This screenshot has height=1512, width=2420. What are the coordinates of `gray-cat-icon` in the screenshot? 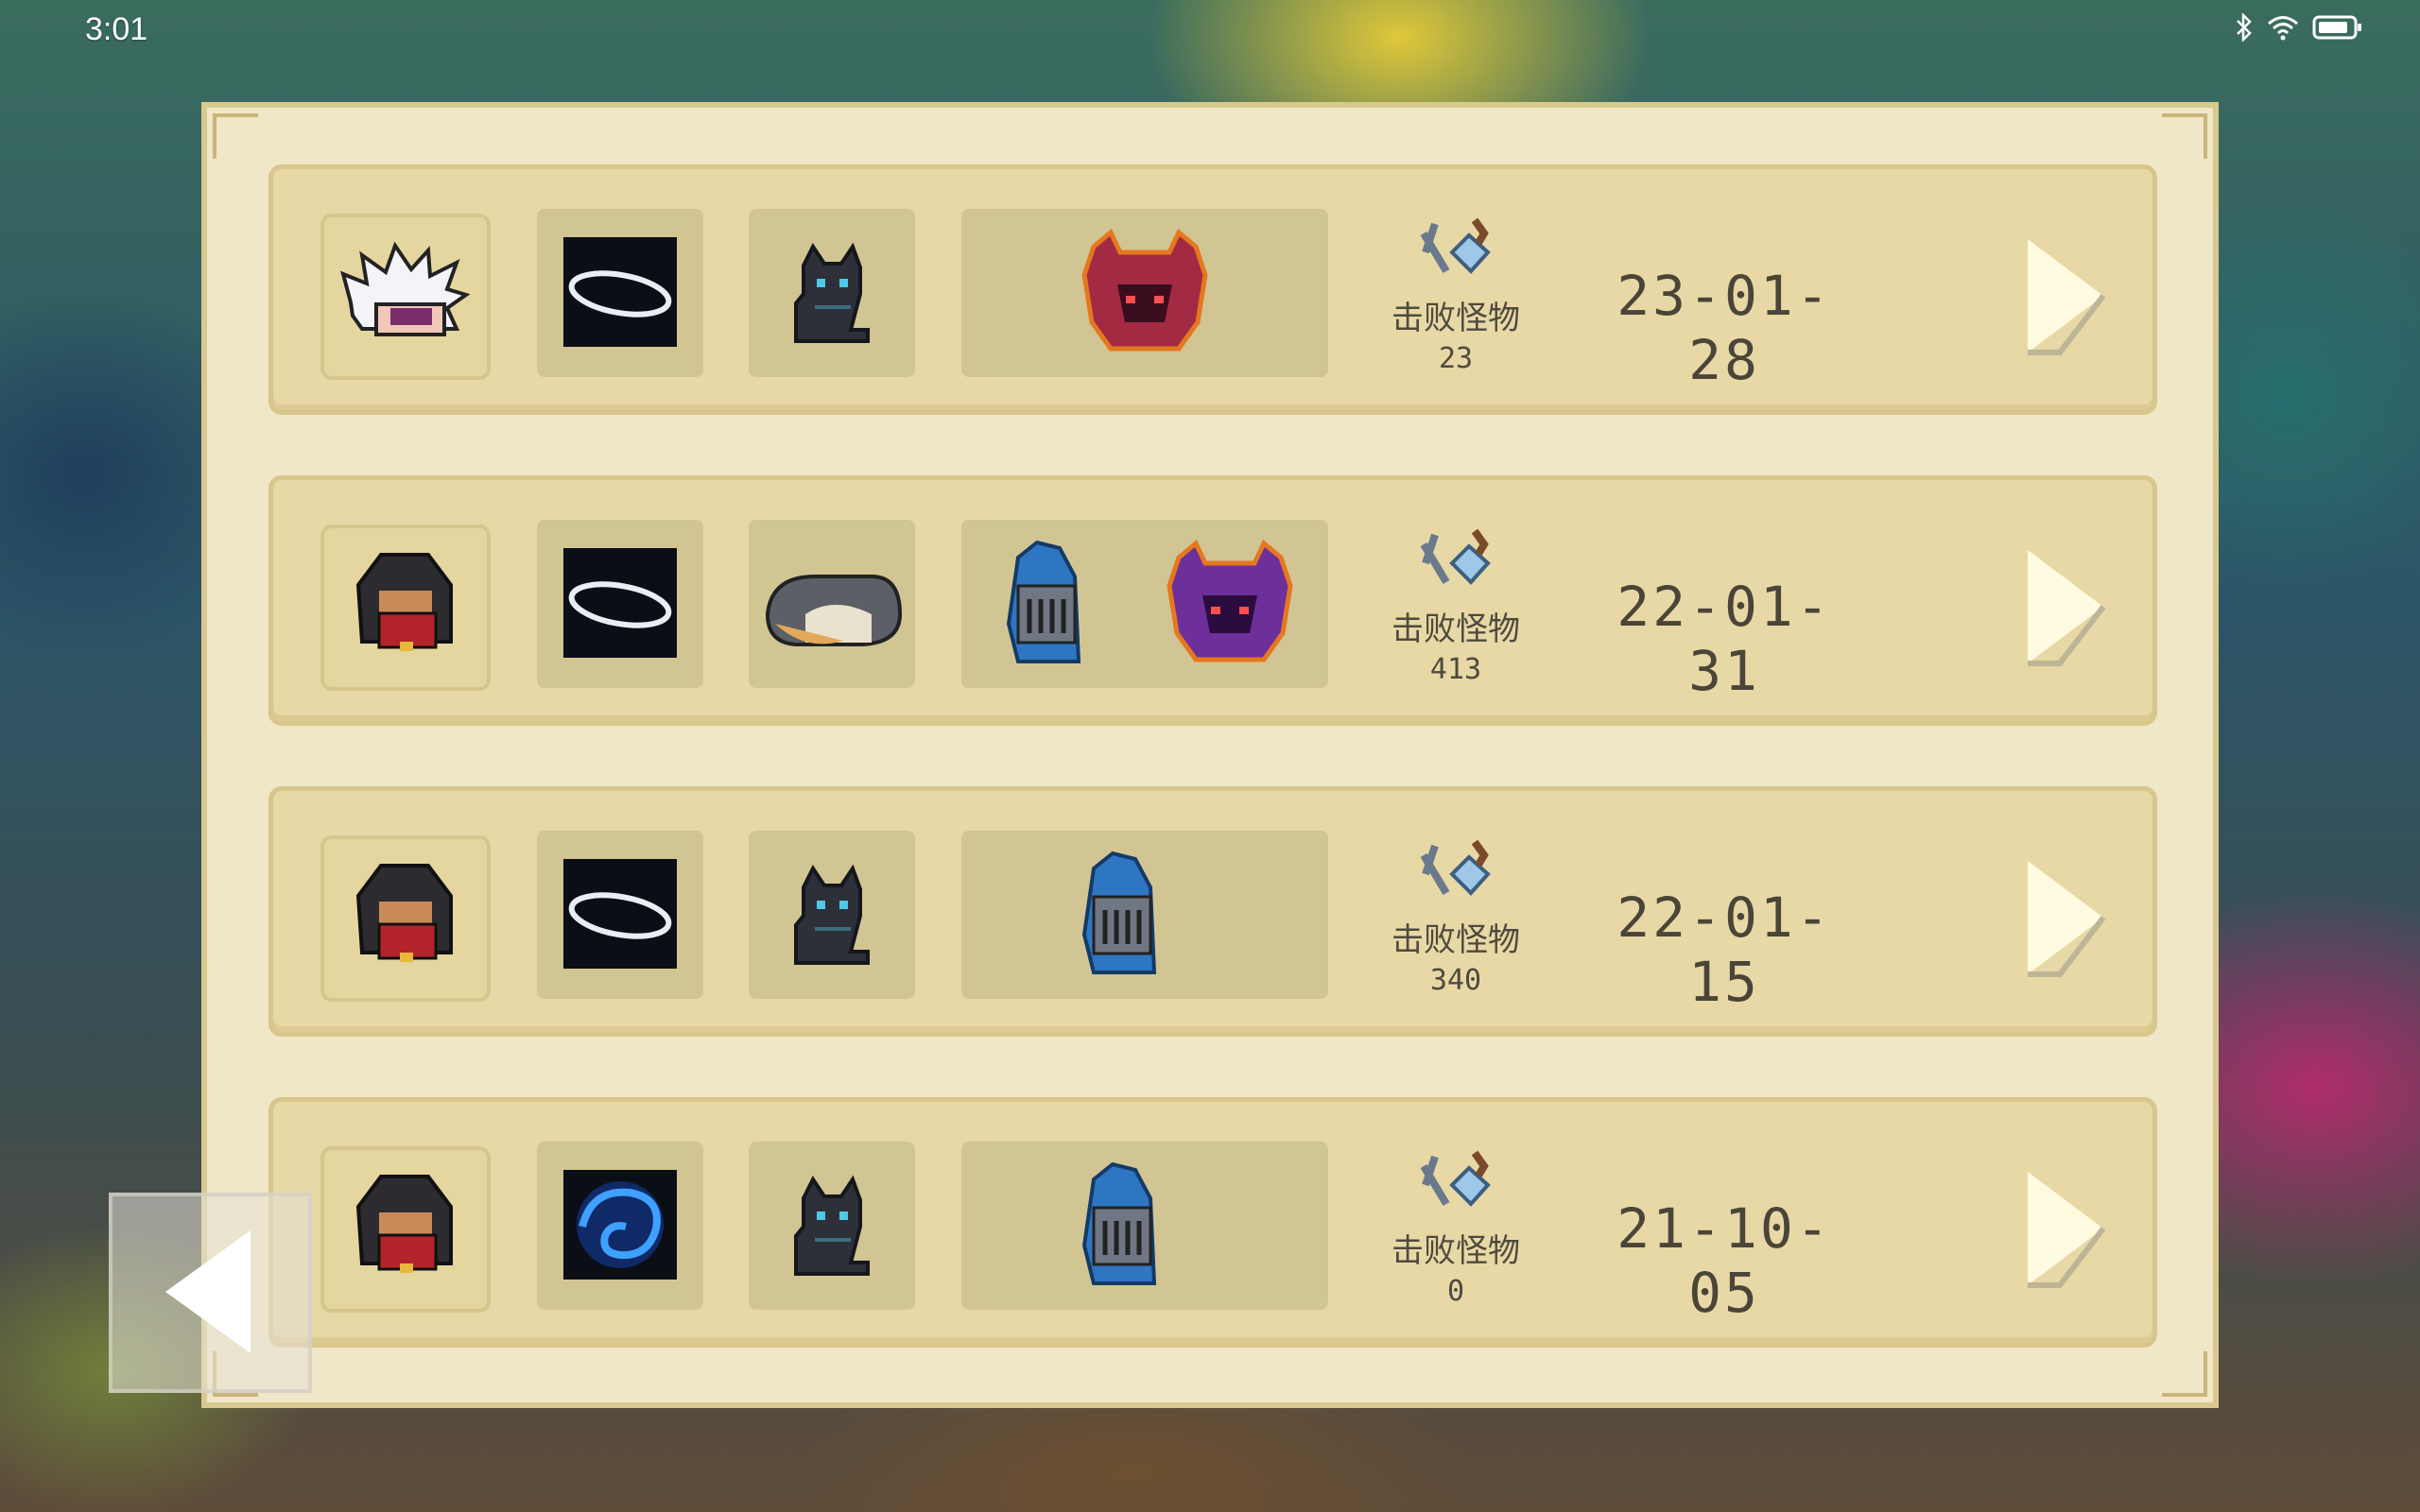 It's located at (834, 610).